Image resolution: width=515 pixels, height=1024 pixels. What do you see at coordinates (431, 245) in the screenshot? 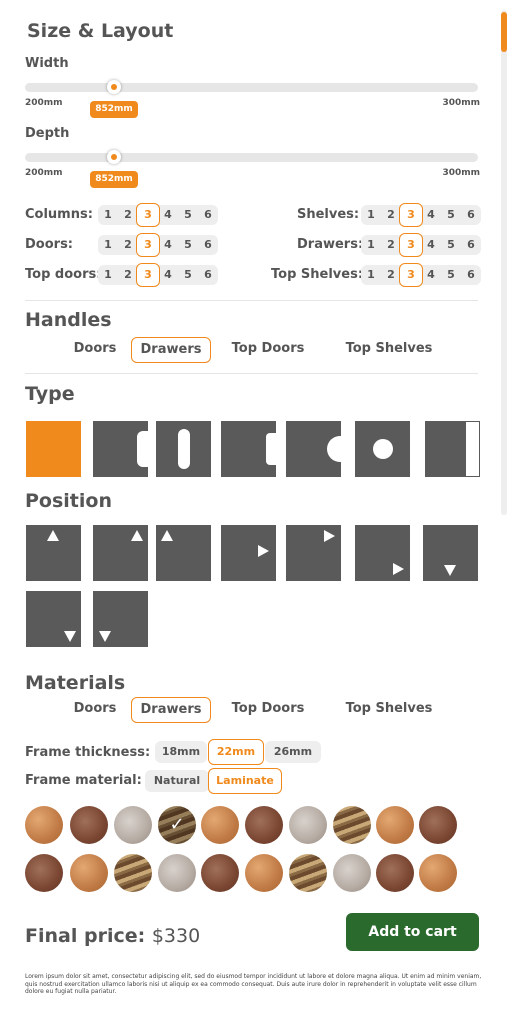
I see `drawers-option: 4` at bounding box center [431, 245].